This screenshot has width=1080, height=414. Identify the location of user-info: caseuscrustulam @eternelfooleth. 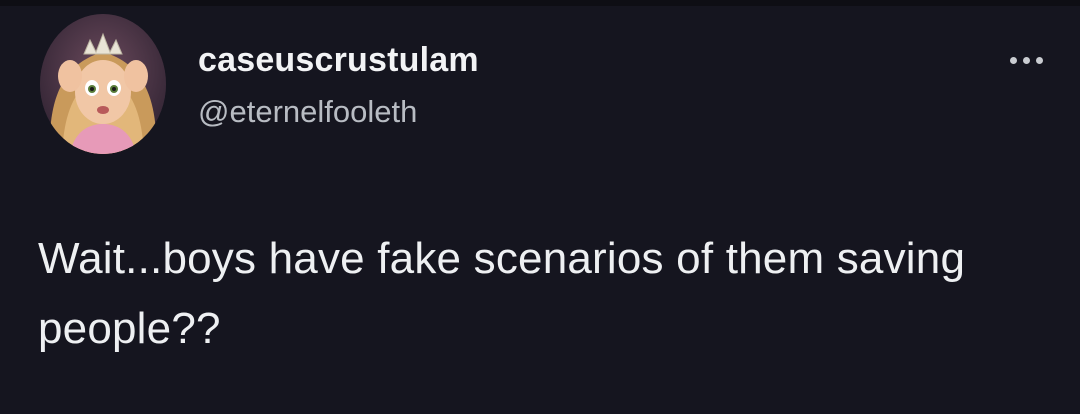
(338, 85).